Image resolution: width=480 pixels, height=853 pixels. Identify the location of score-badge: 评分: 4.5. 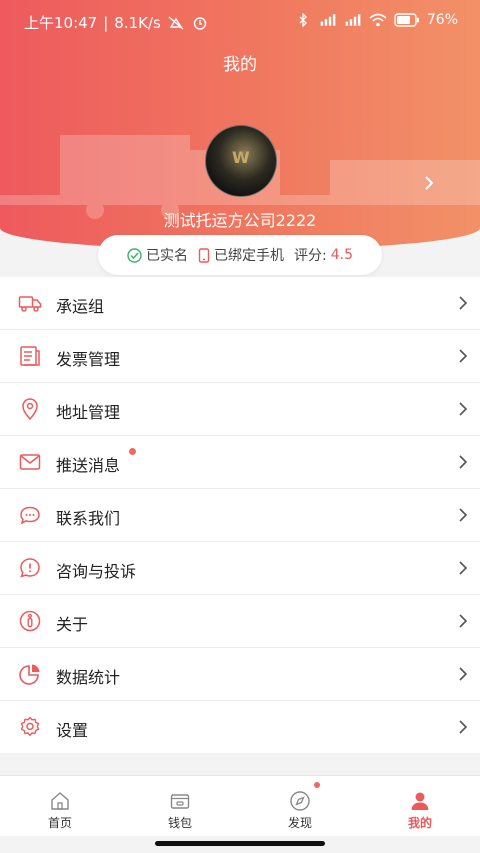
(323, 255).